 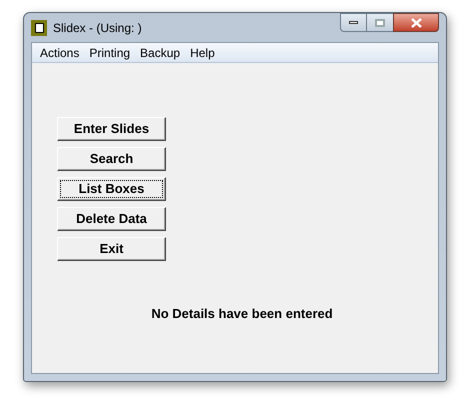 I want to click on command-button: Enter Slides, so click(x=111, y=129).